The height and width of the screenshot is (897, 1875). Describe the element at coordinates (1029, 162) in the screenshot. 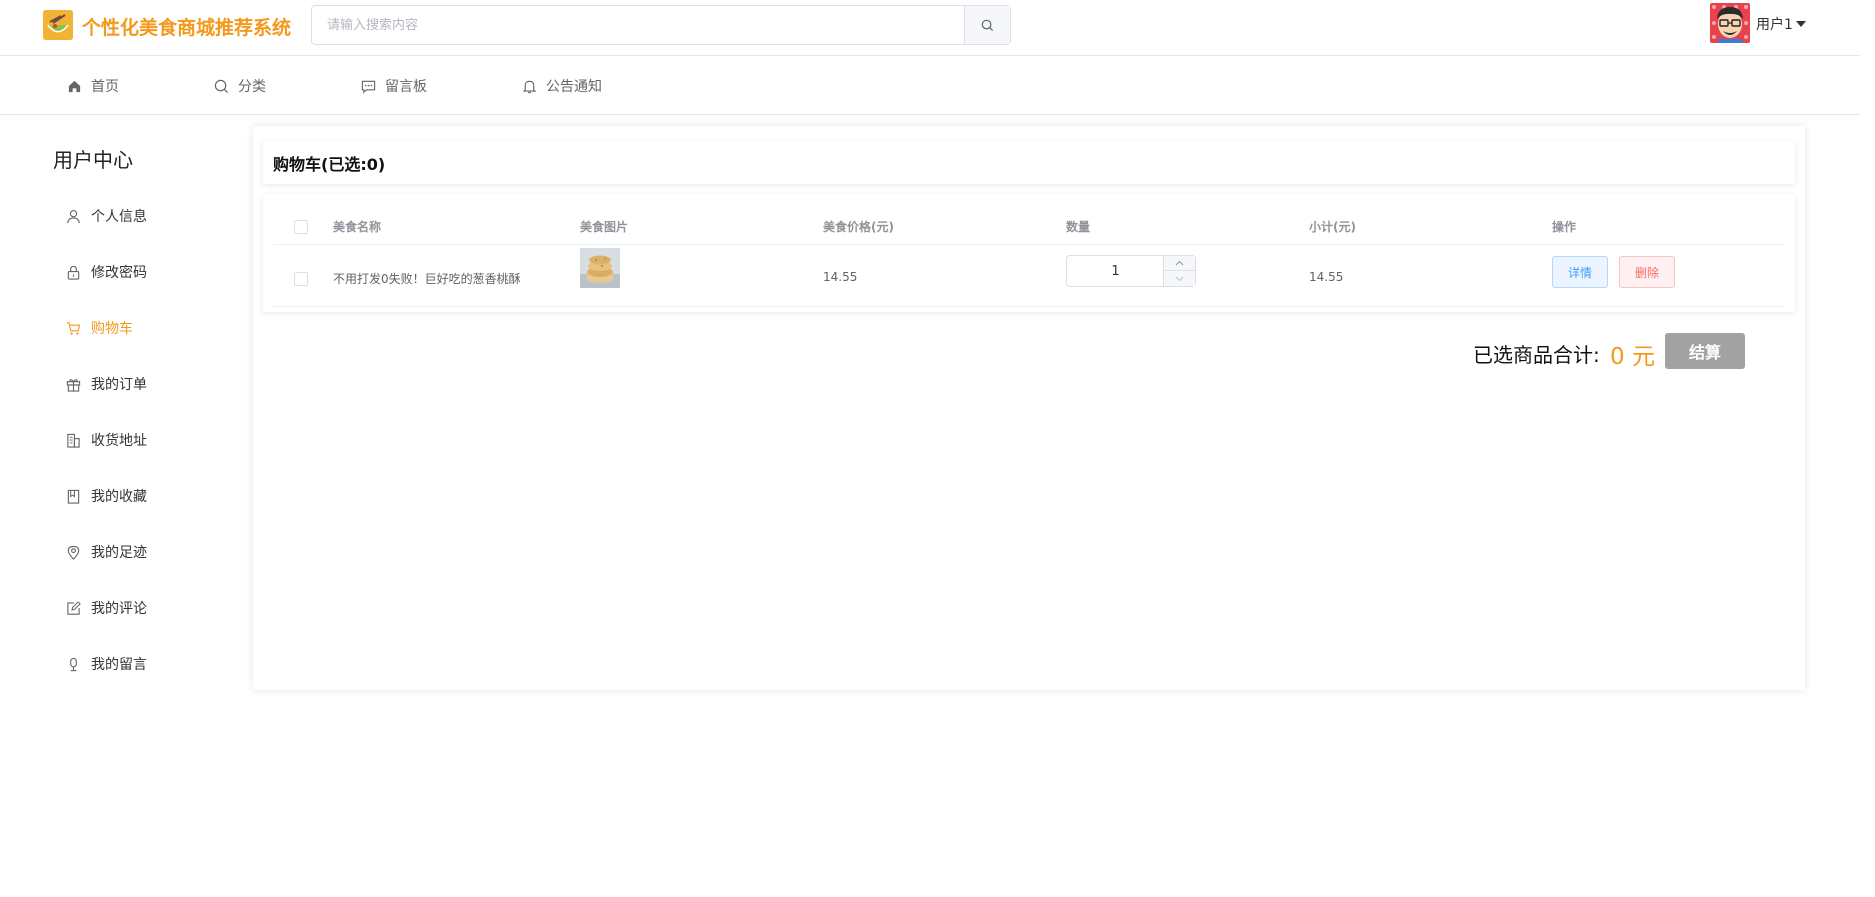

I see `cart-title: 购物车(已选:0)` at that location.